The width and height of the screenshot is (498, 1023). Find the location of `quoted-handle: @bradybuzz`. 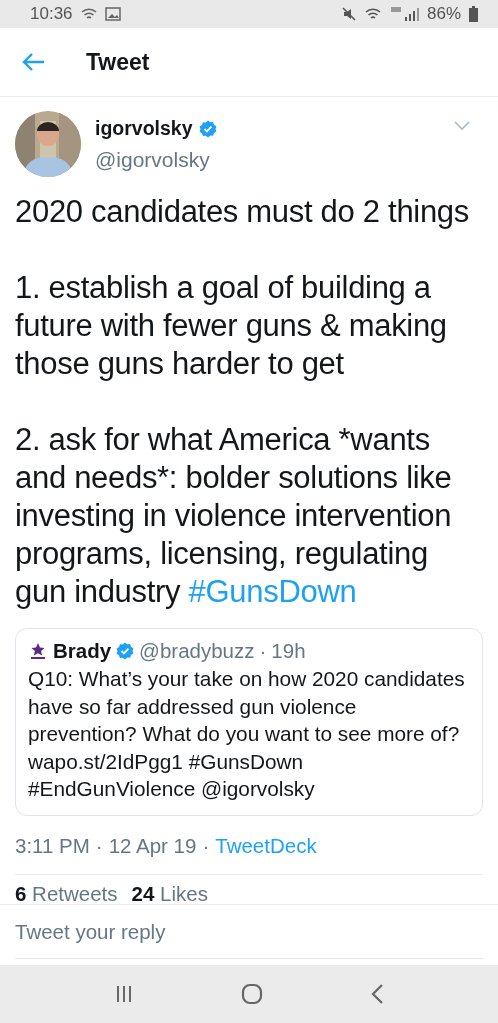

quoted-handle: @bradybuzz is located at coordinates (197, 651).